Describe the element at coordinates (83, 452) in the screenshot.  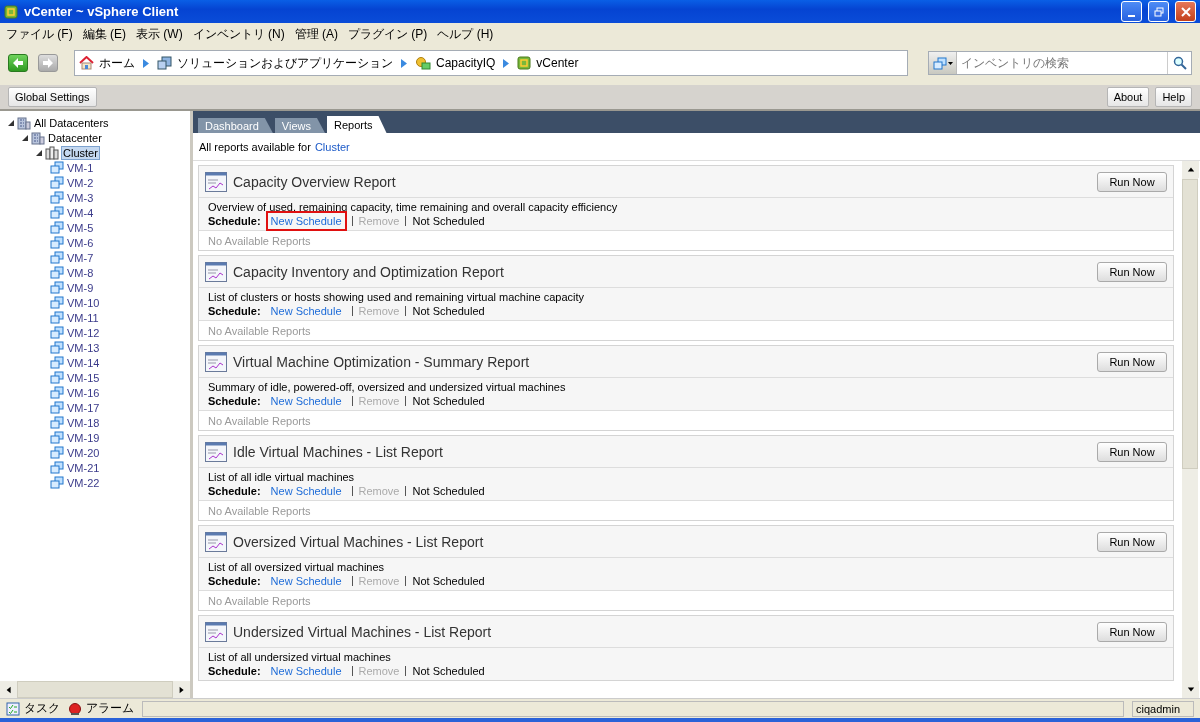
I see `tree-item: VM-20` at that location.